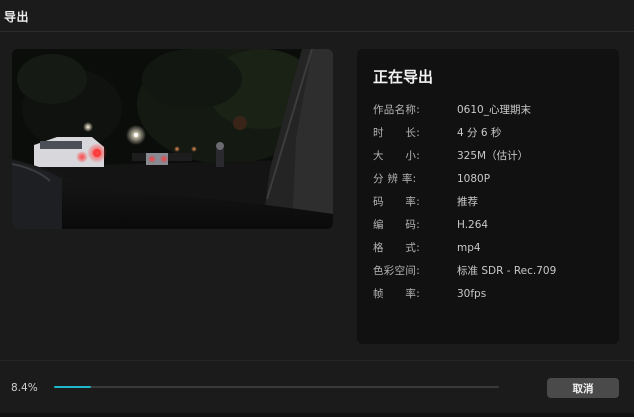  Describe the element at coordinates (494, 110) in the screenshot. I see `info-value: 0610_心理期末` at that location.